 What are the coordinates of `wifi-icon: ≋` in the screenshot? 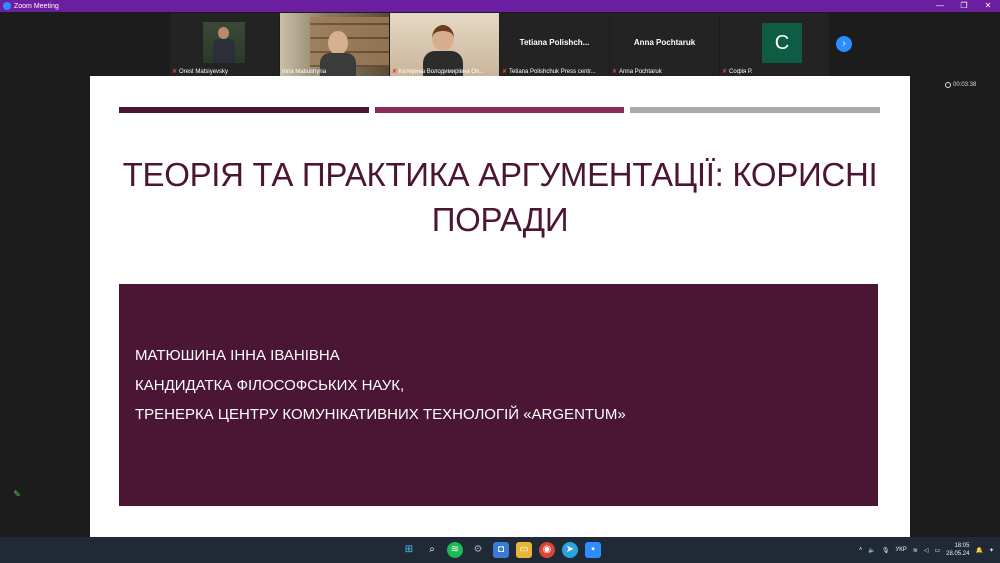 It's located at (915, 550).